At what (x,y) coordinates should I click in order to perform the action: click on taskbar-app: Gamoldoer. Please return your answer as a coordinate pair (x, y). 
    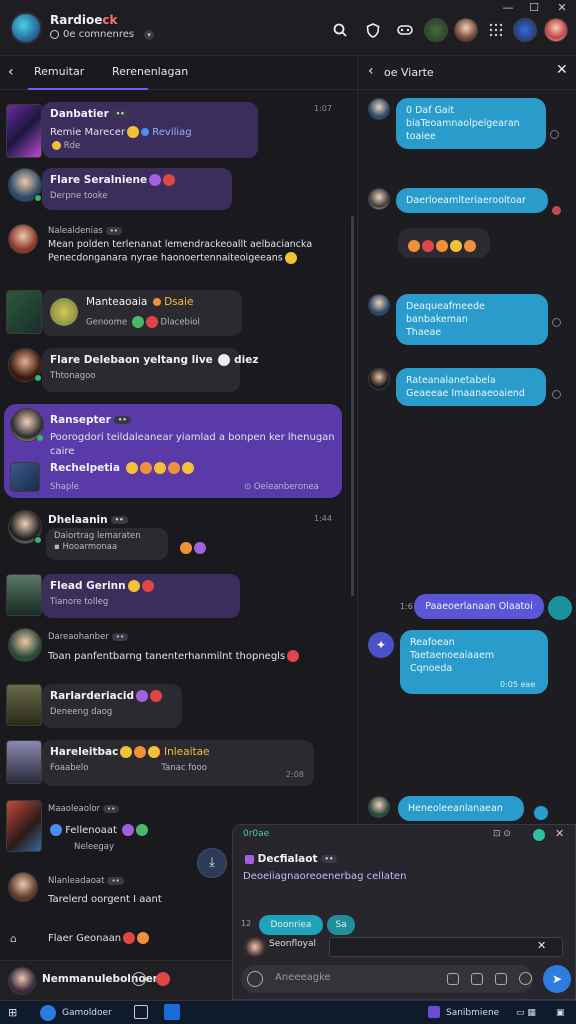
    Looking at the image, I should click on (87, 1013).